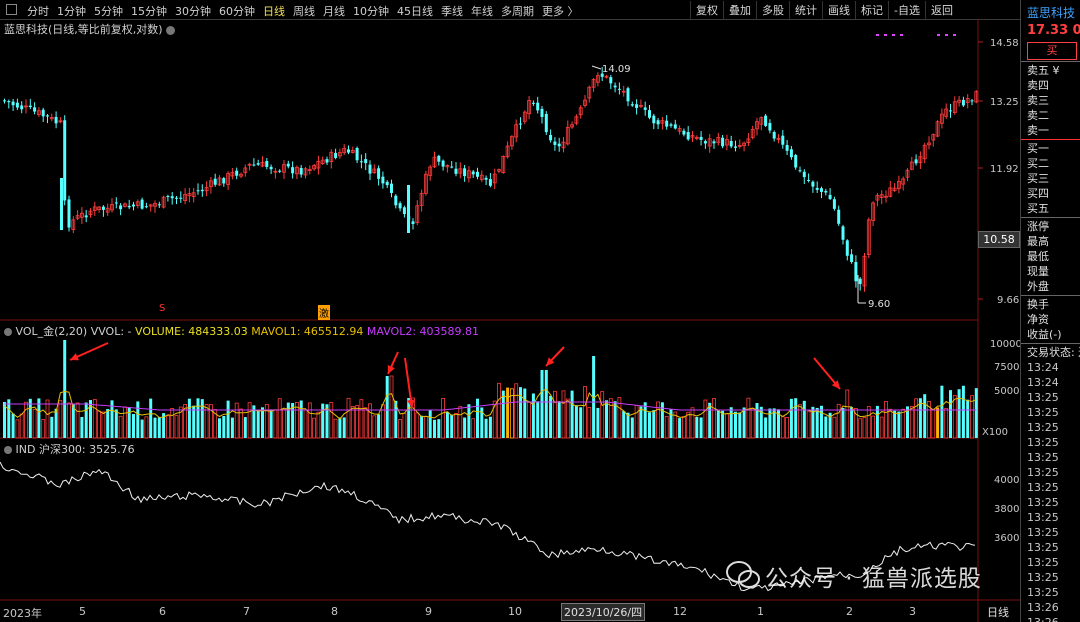 The image size is (1080, 622). What do you see at coordinates (1038, 115) in the screenshot?
I see `sell-level: 卖二` at bounding box center [1038, 115].